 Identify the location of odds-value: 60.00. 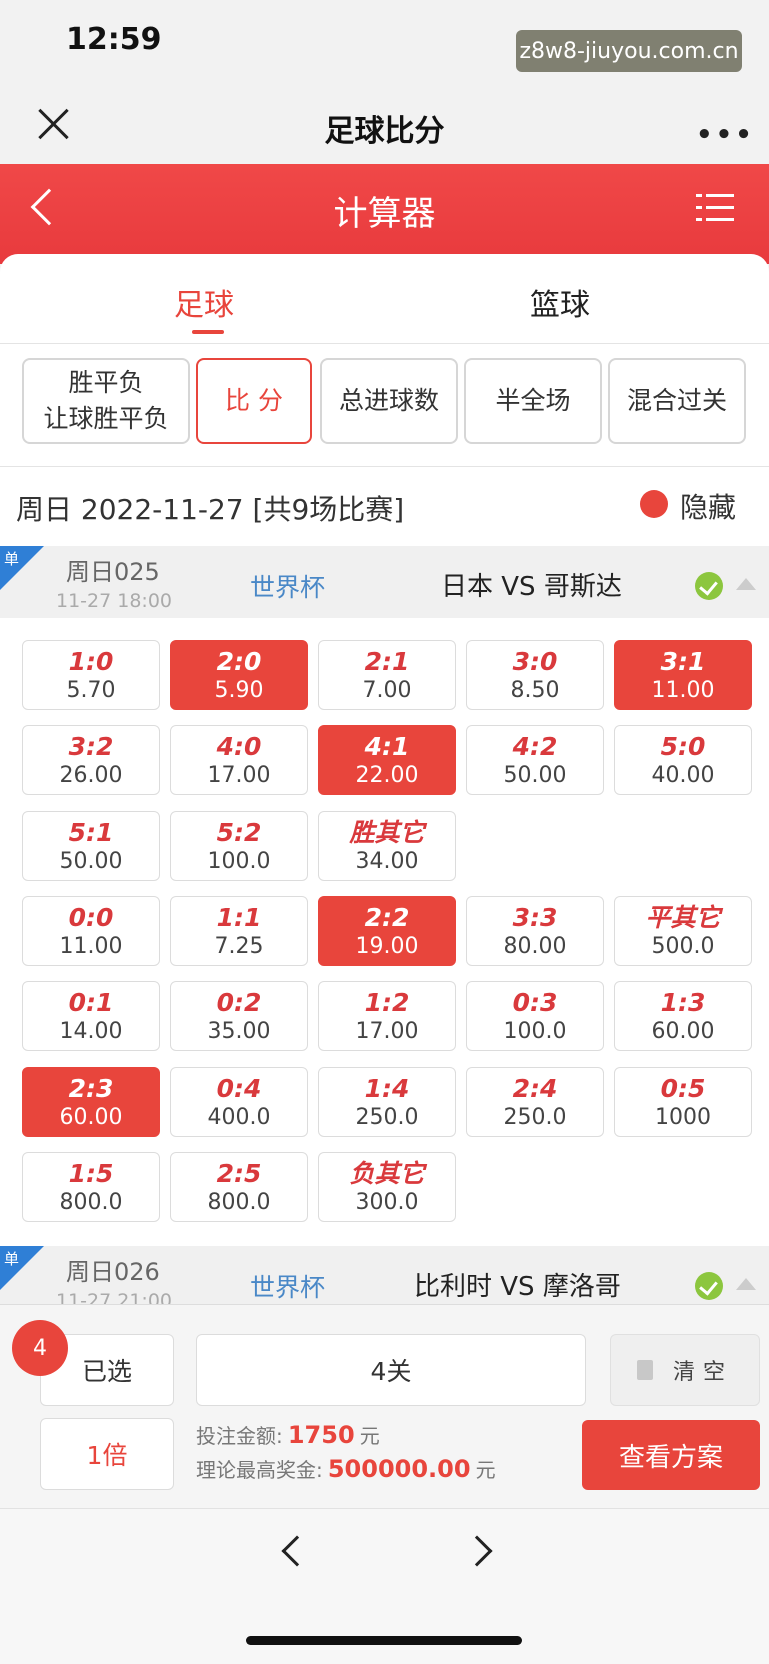
(91, 1117).